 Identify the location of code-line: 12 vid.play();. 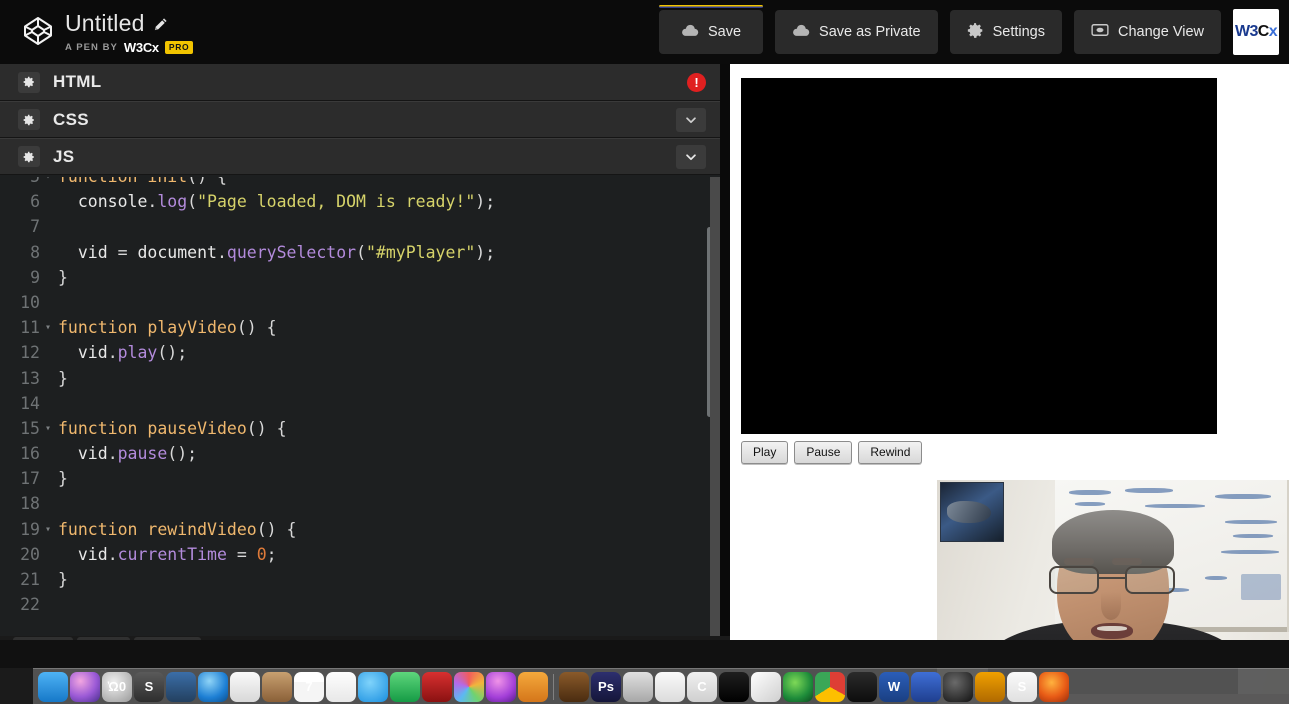
(360, 352).